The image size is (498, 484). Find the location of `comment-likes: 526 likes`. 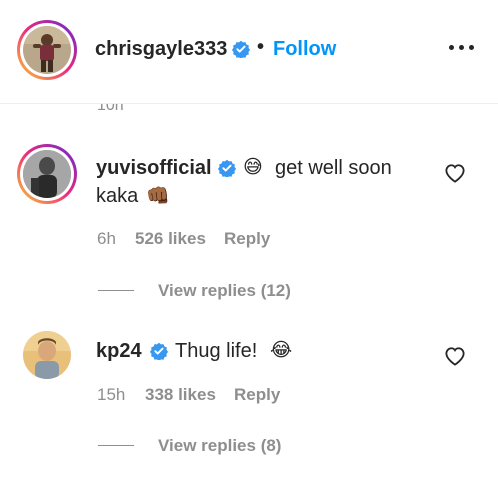

comment-likes: 526 likes is located at coordinates (170, 239).